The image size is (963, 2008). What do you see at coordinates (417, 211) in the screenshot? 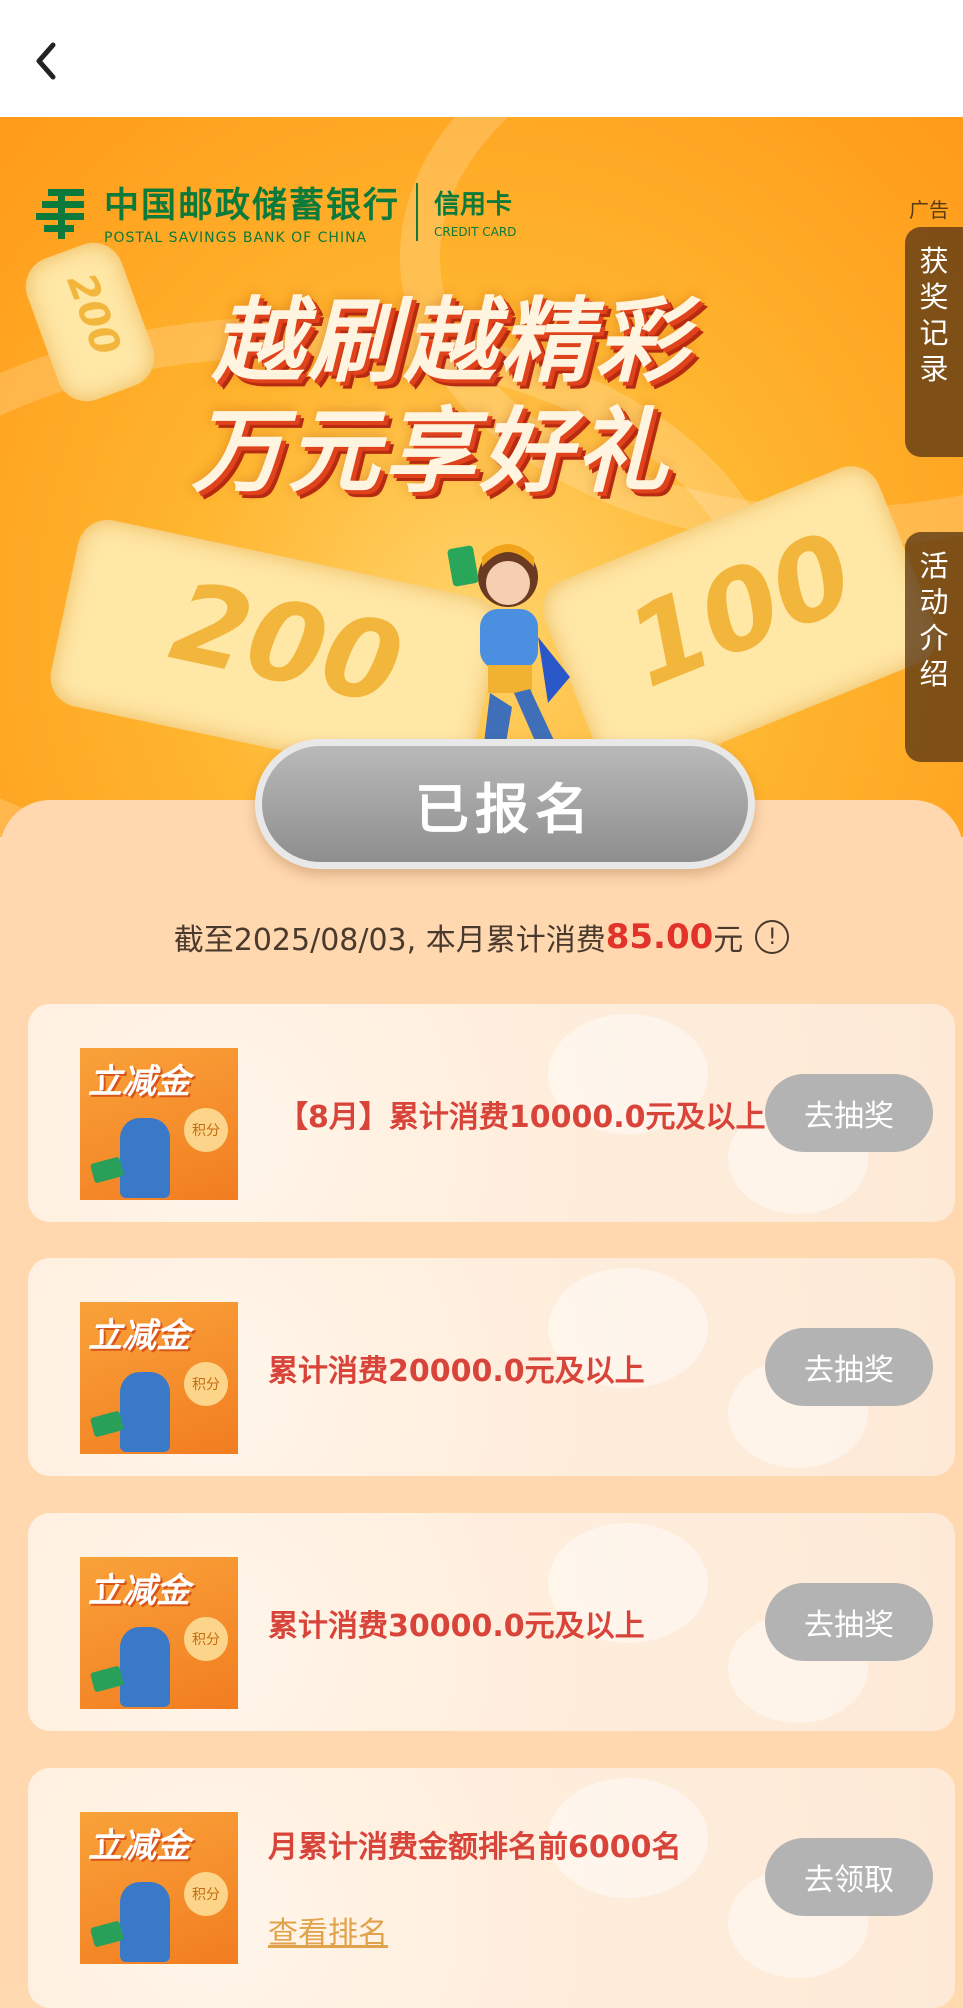
I see `logo-divider` at bounding box center [417, 211].